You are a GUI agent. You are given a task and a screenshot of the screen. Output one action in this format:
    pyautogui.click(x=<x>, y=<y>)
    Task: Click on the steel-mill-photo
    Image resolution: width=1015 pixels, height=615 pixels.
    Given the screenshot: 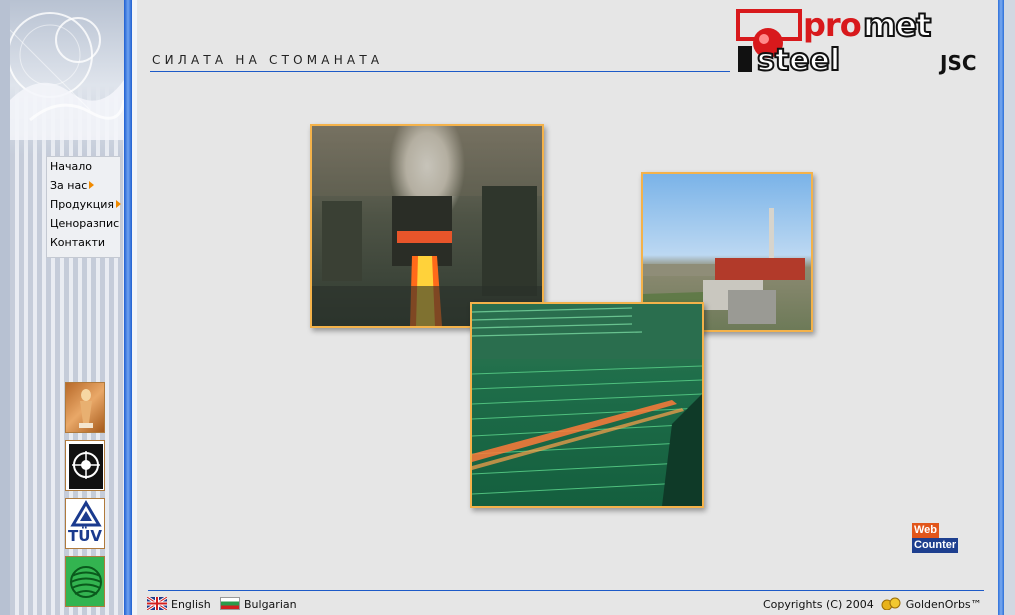 What is the action you would take?
    pyautogui.click(x=427, y=226)
    